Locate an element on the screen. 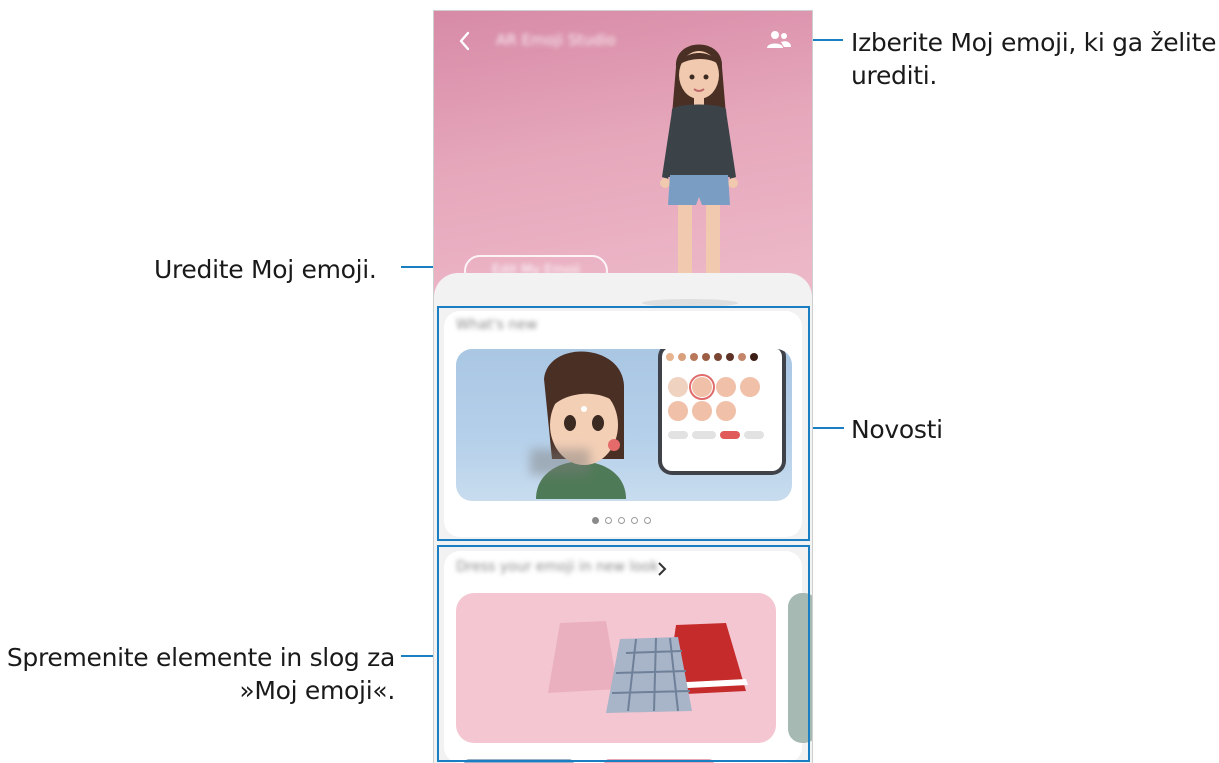 Image resolution: width=1219 pixels, height=763 pixels. callout-news: Novosti is located at coordinates (951, 429).